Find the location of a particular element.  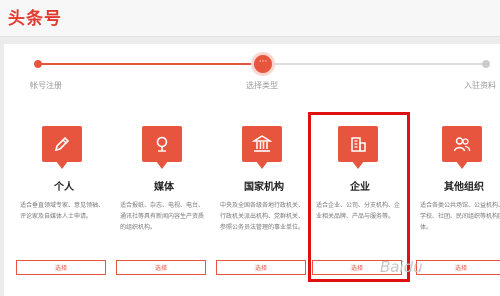

type-card-media: 媒体 适合报纸、杂志、电视、电台、通讯社等具有新闻内容生产资质的组织机构。 选择 is located at coordinates (163, 205).